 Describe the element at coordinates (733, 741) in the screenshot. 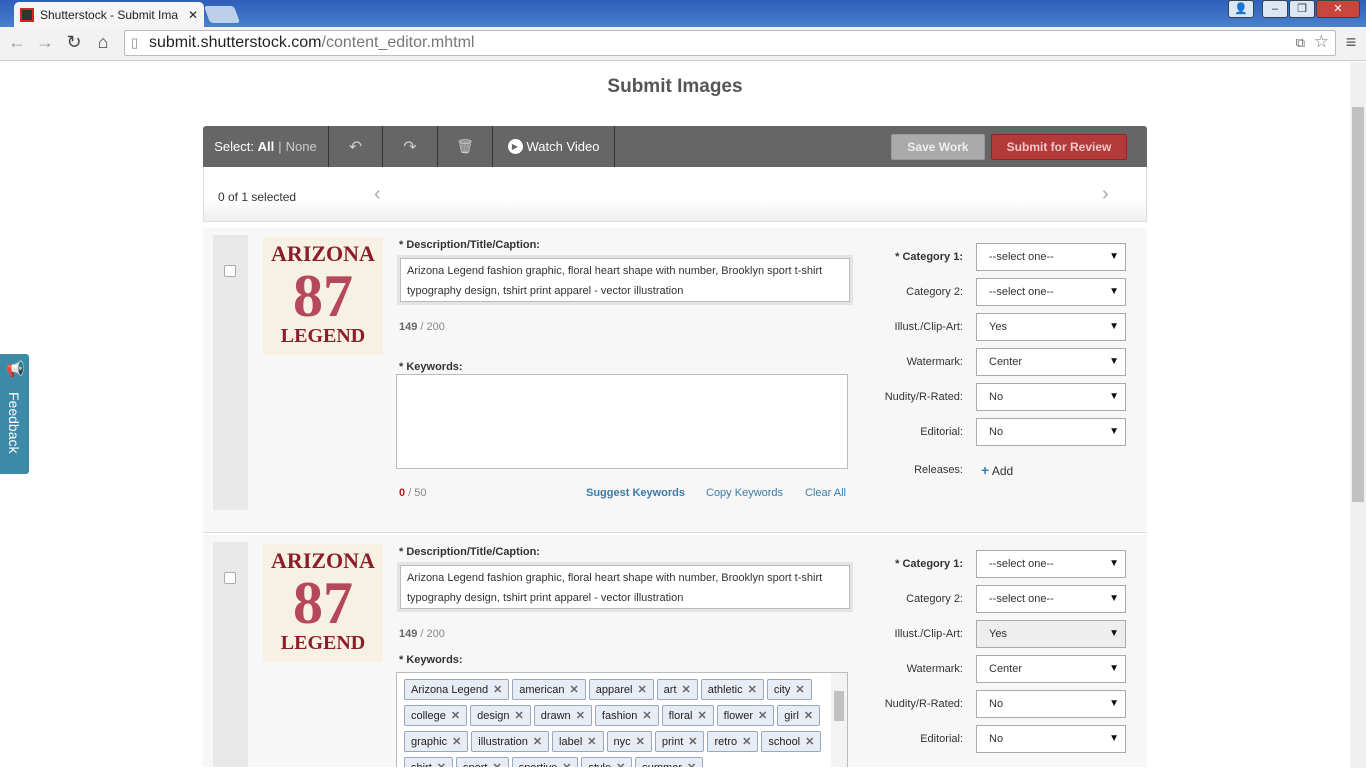

I see `keyword-tag: retro ✕` at that location.